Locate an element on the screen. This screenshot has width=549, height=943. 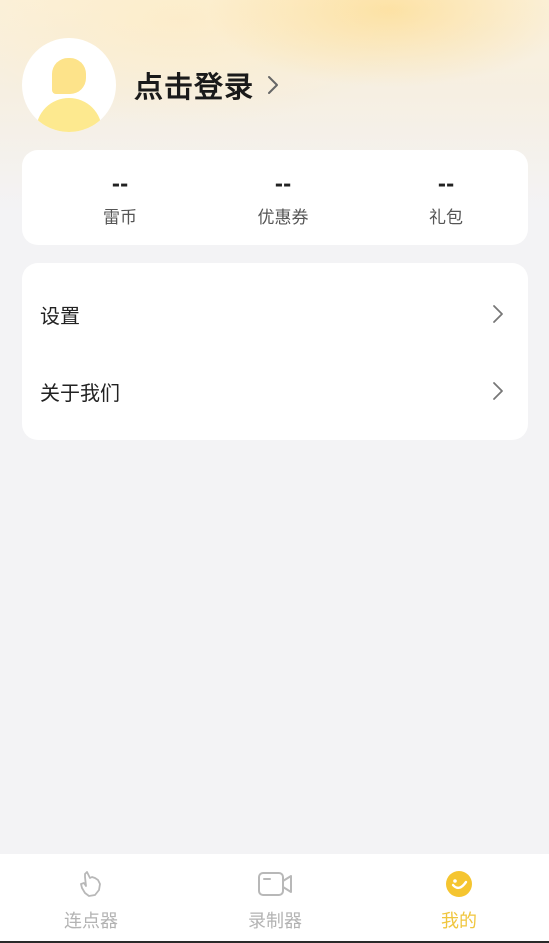
stat-coins: -- 雷币 is located at coordinates (120, 197).